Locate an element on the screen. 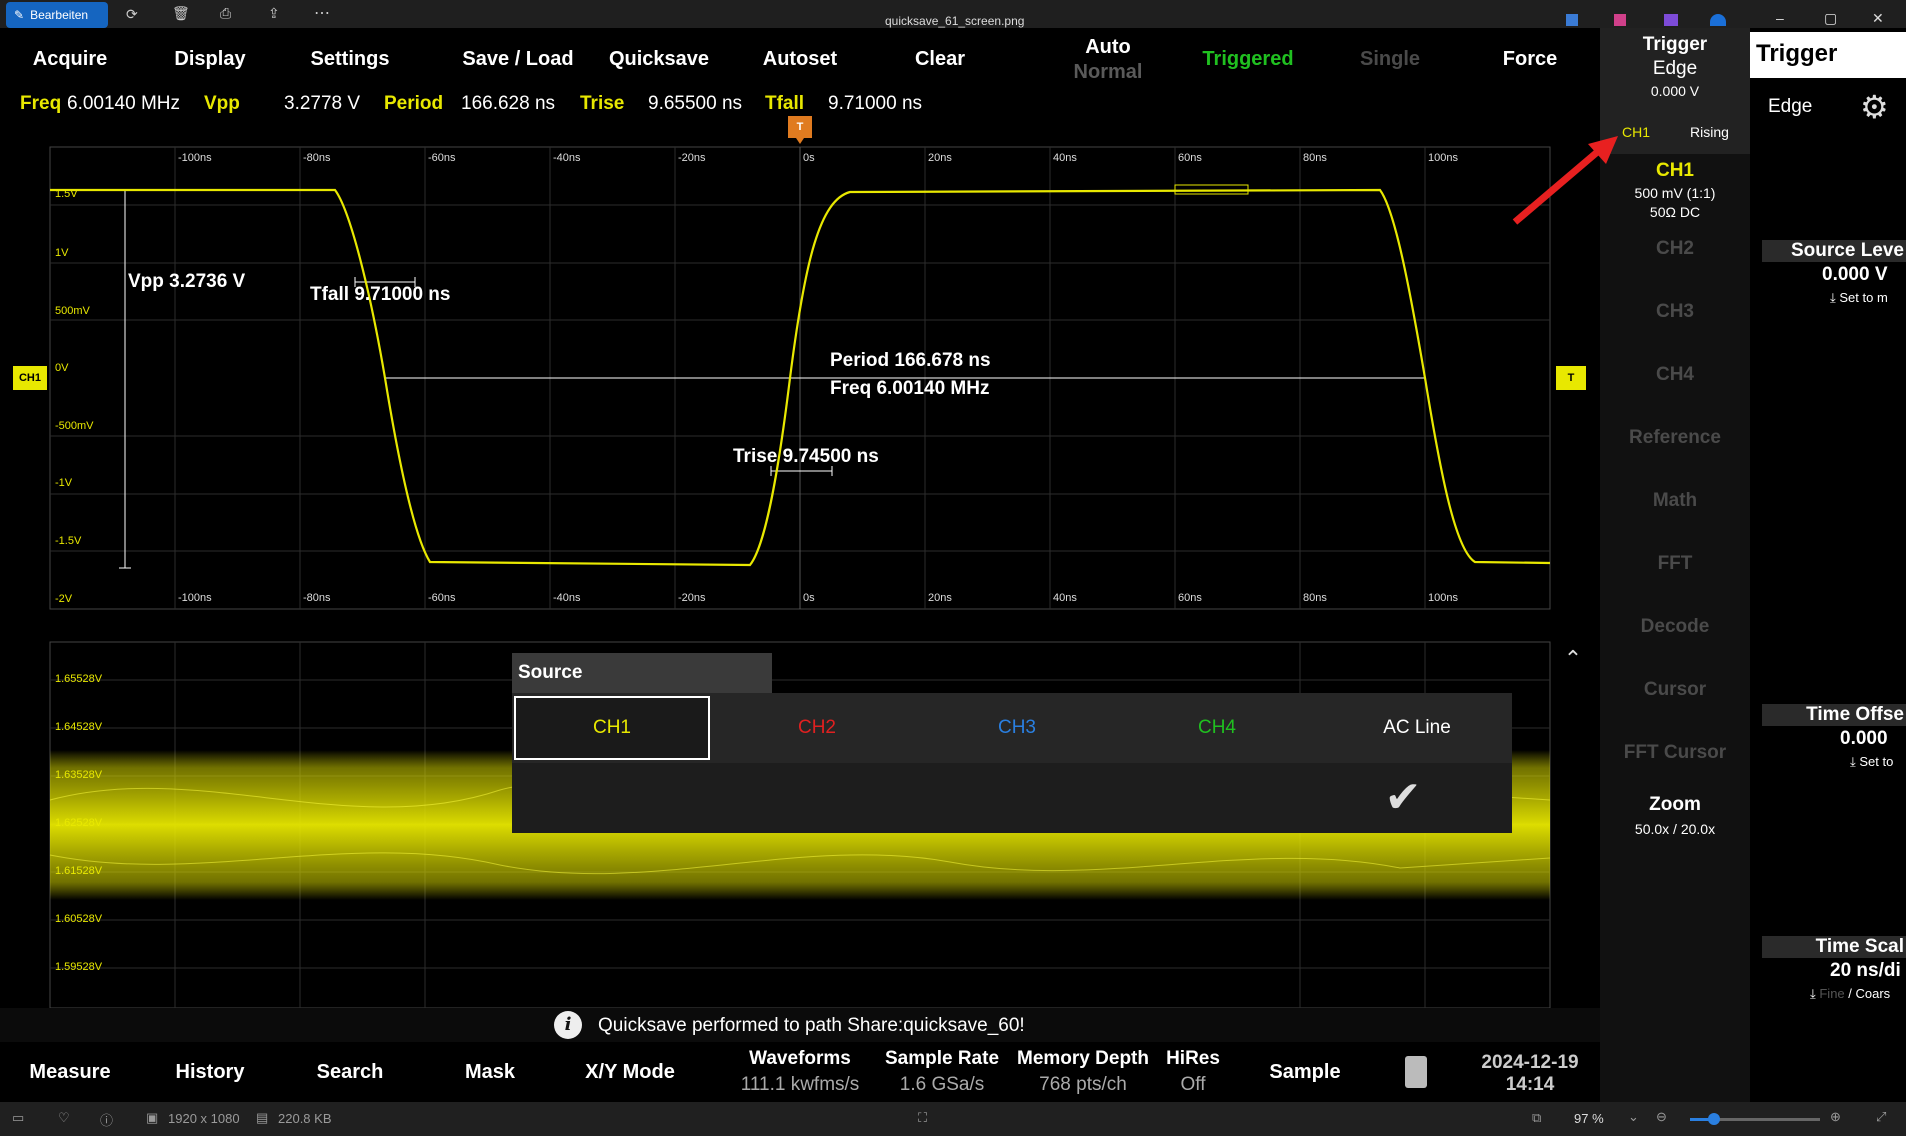 Image resolution: width=1906 pixels, height=1136 pixels. hires-value: Off is located at coordinates (1193, 1084).